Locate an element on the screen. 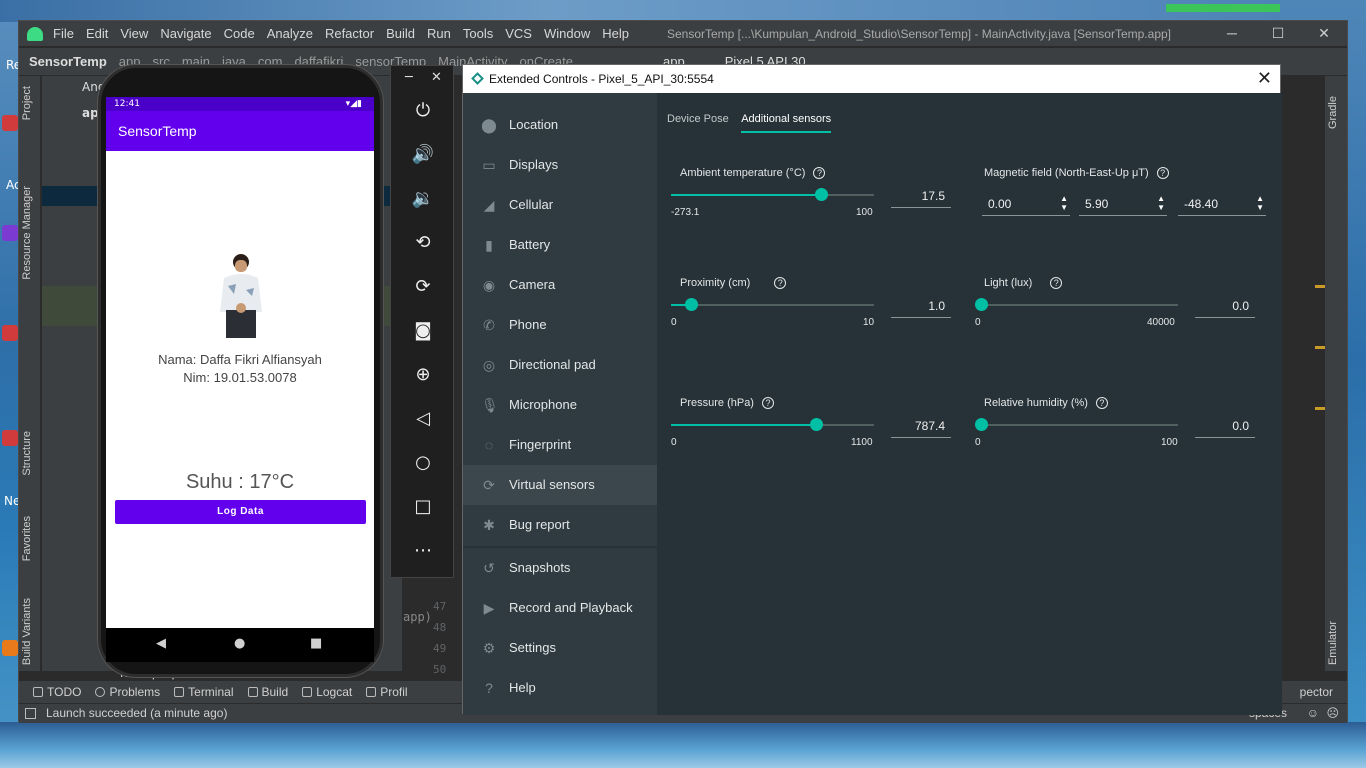 The width and height of the screenshot is (1366, 768). tab-build-variants: Build Variants is located at coordinates (27, 631).